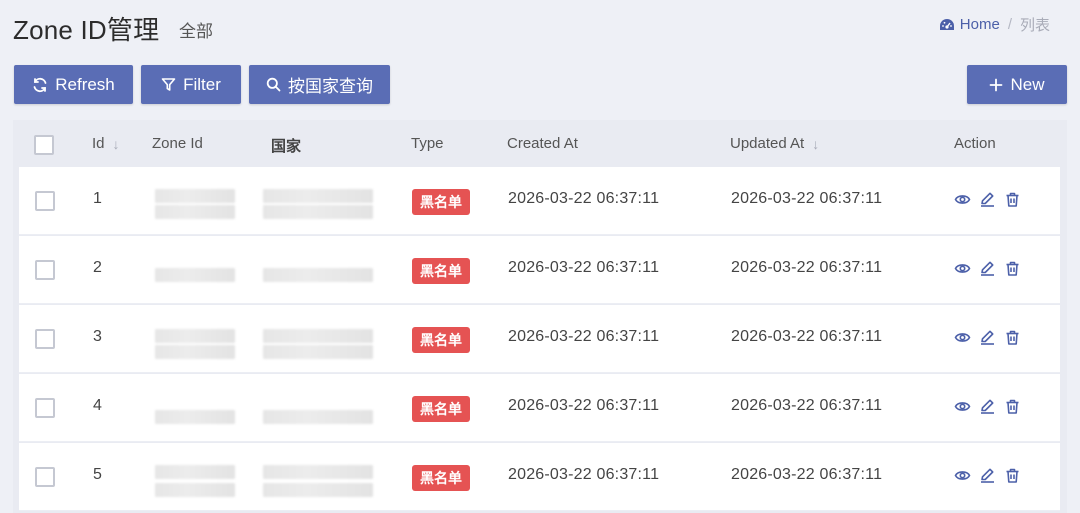 The width and height of the screenshot is (1080, 513). What do you see at coordinates (946, 24) in the screenshot?
I see `dashboard-icon` at bounding box center [946, 24].